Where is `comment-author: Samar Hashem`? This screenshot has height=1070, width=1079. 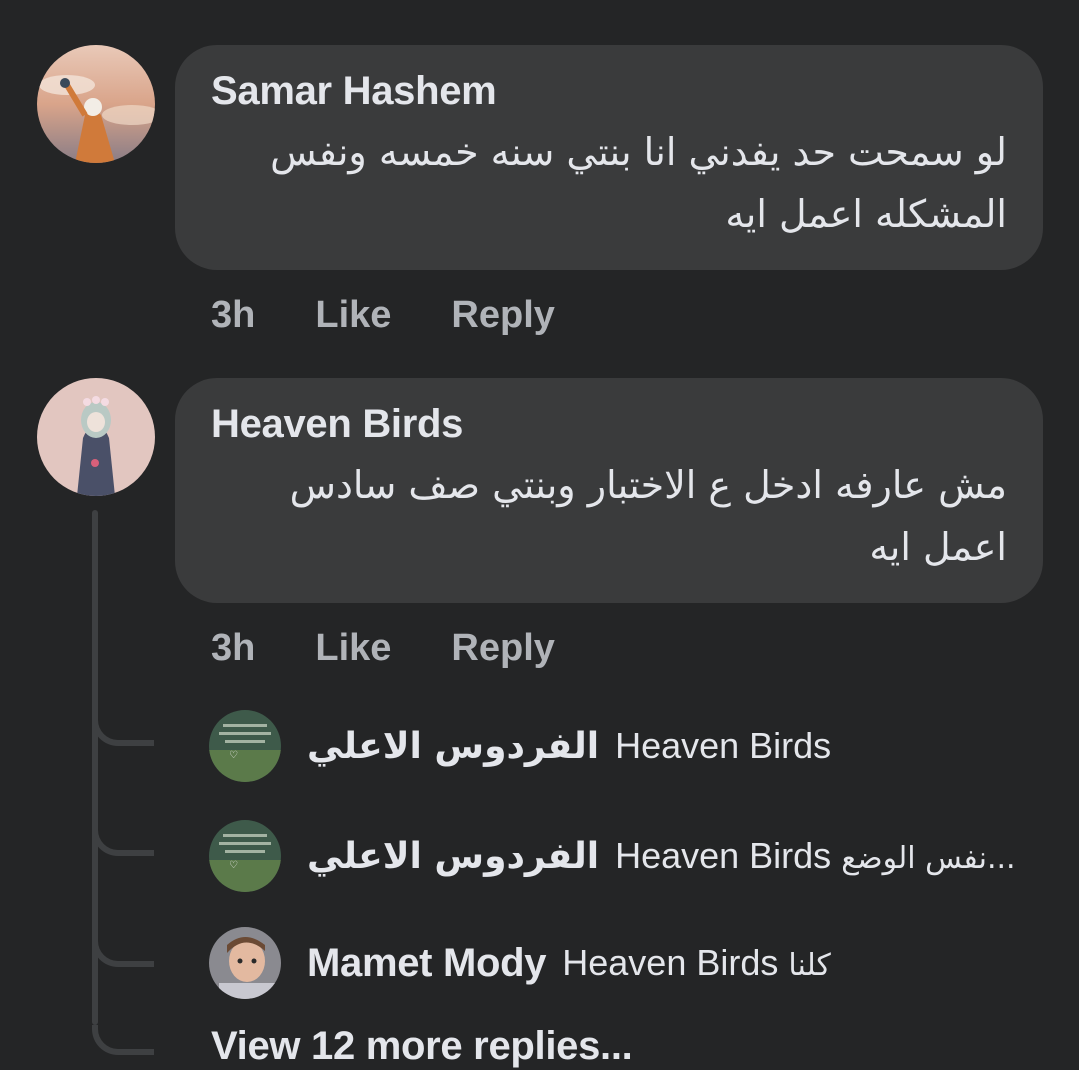 comment-author: Samar Hashem is located at coordinates (609, 91).